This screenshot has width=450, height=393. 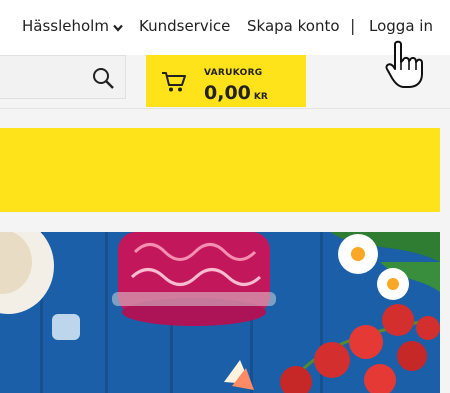 What do you see at coordinates (226, 81) in the screenshot?
I see `cart-button: VARUKORG 0,00 KR` at bounding box center [226, 81].